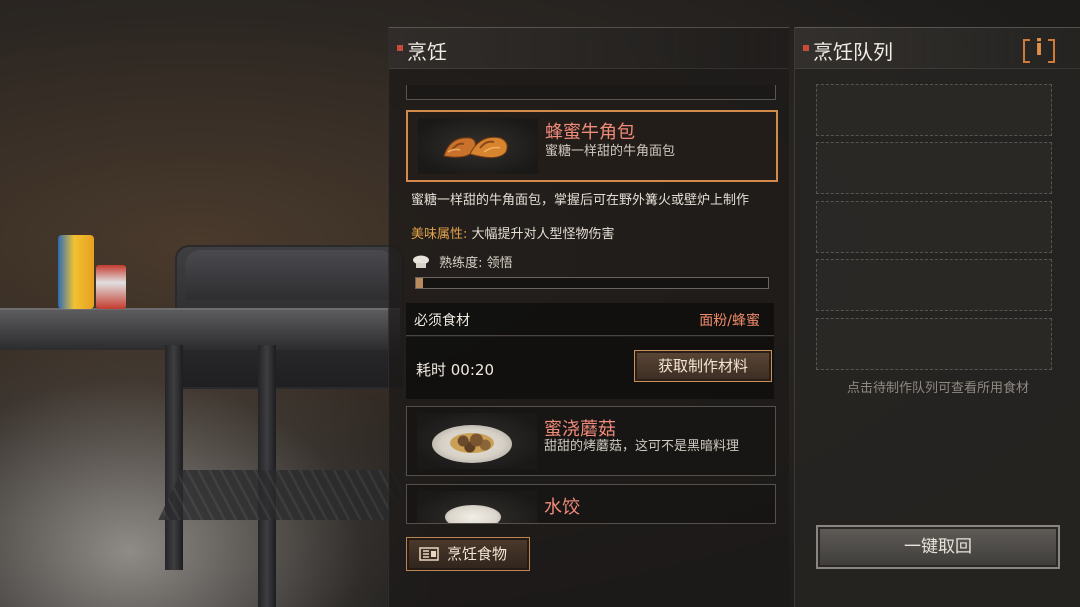 Image resolution: width=1080 pixels, height=607 pixels. What do you see at coordinates (591, 504) in the screenshot?
I see `recipe-card-dumplings: 水饺` at bounding box center [591, 504].